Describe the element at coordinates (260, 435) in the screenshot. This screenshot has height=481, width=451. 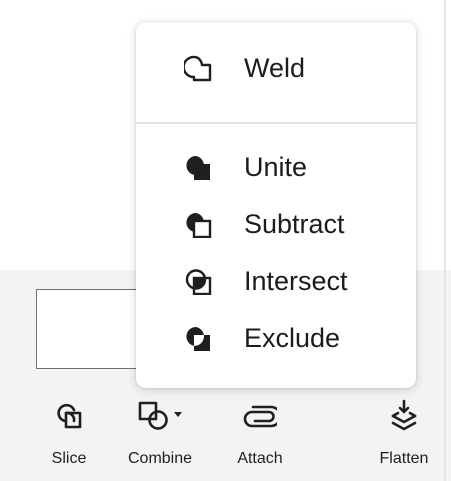
I see `attach-button: Attach` at that location.